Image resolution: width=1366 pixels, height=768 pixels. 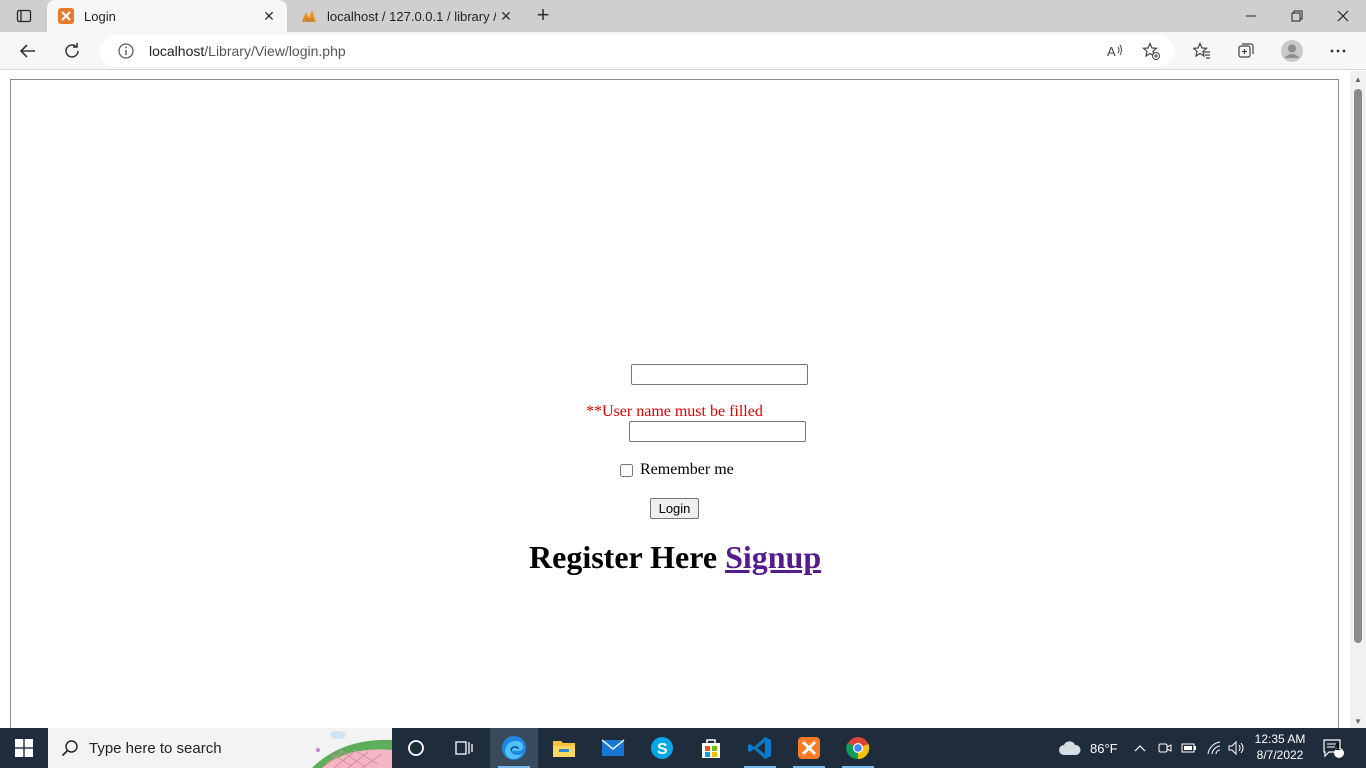 I want to click on task-view-icon, so click(x=464, y=748).